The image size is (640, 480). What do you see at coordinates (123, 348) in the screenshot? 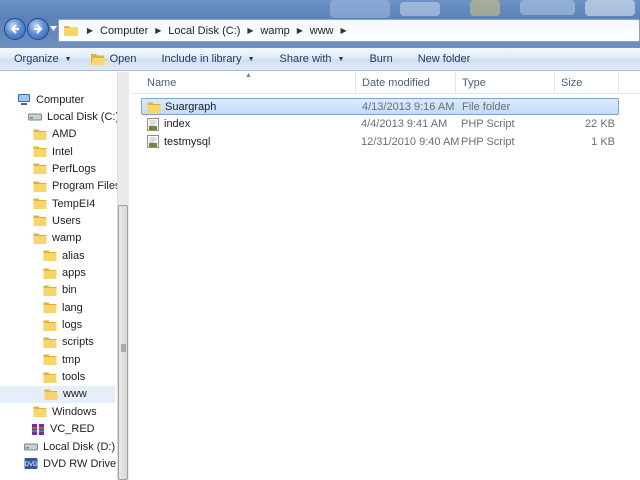
I see `scroll-grip-icon` at bounding box center [123, 348].